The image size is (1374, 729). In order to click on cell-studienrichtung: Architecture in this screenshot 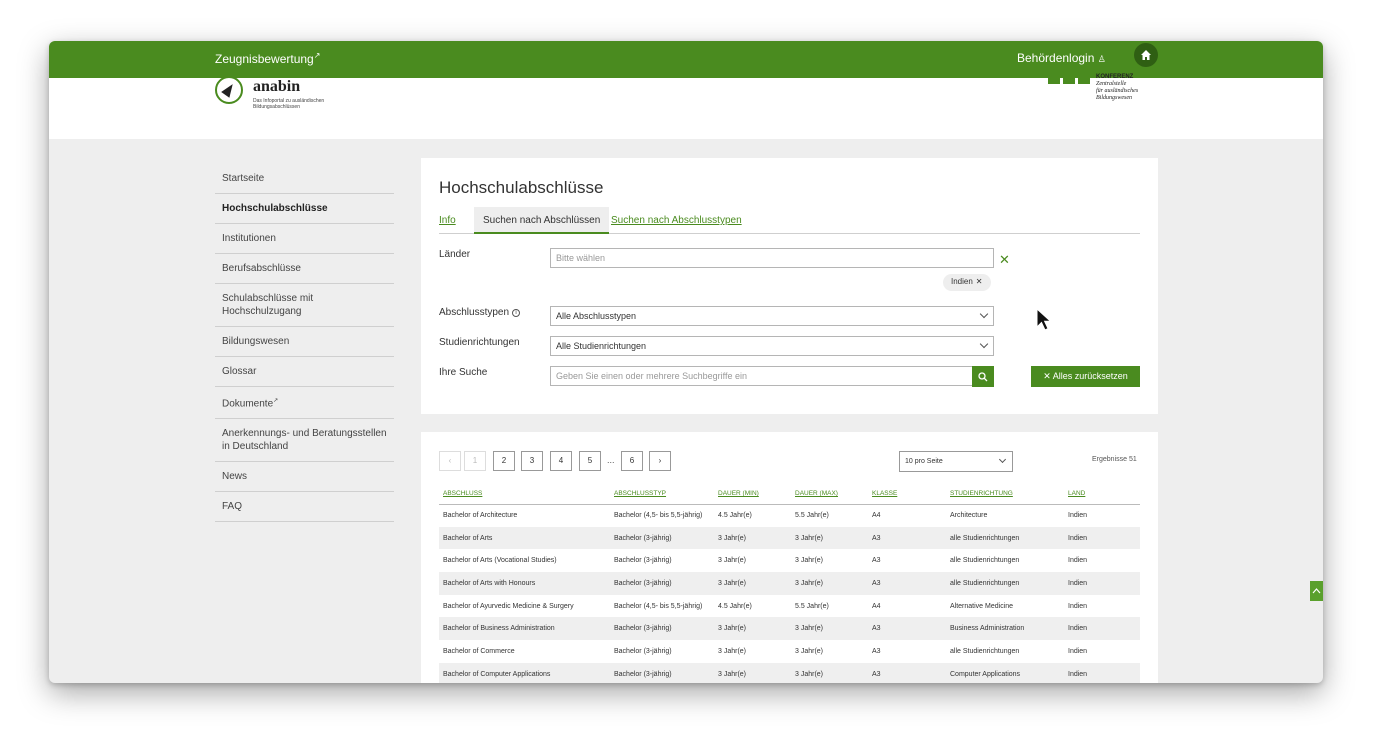, I will do `click(969, 516)`.